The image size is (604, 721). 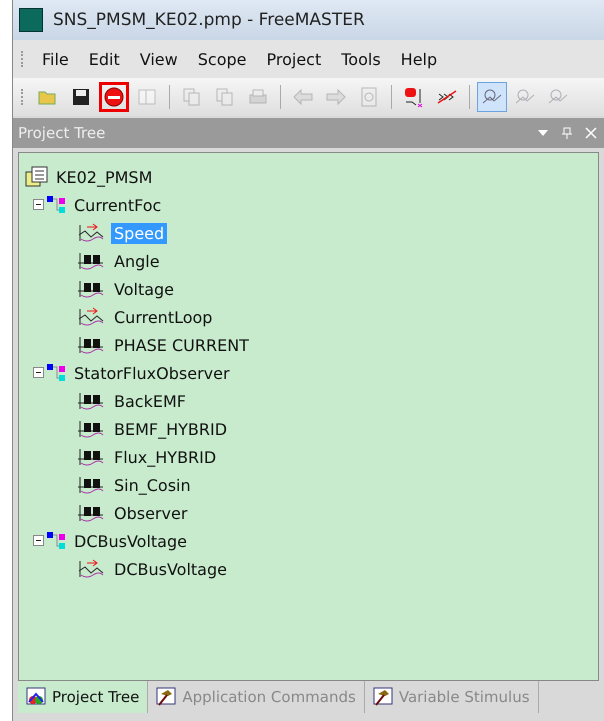 What do you see at coordinates (114, 97) in the screenshot?
I see `toolbar-button` at bounding box center [114, 97].